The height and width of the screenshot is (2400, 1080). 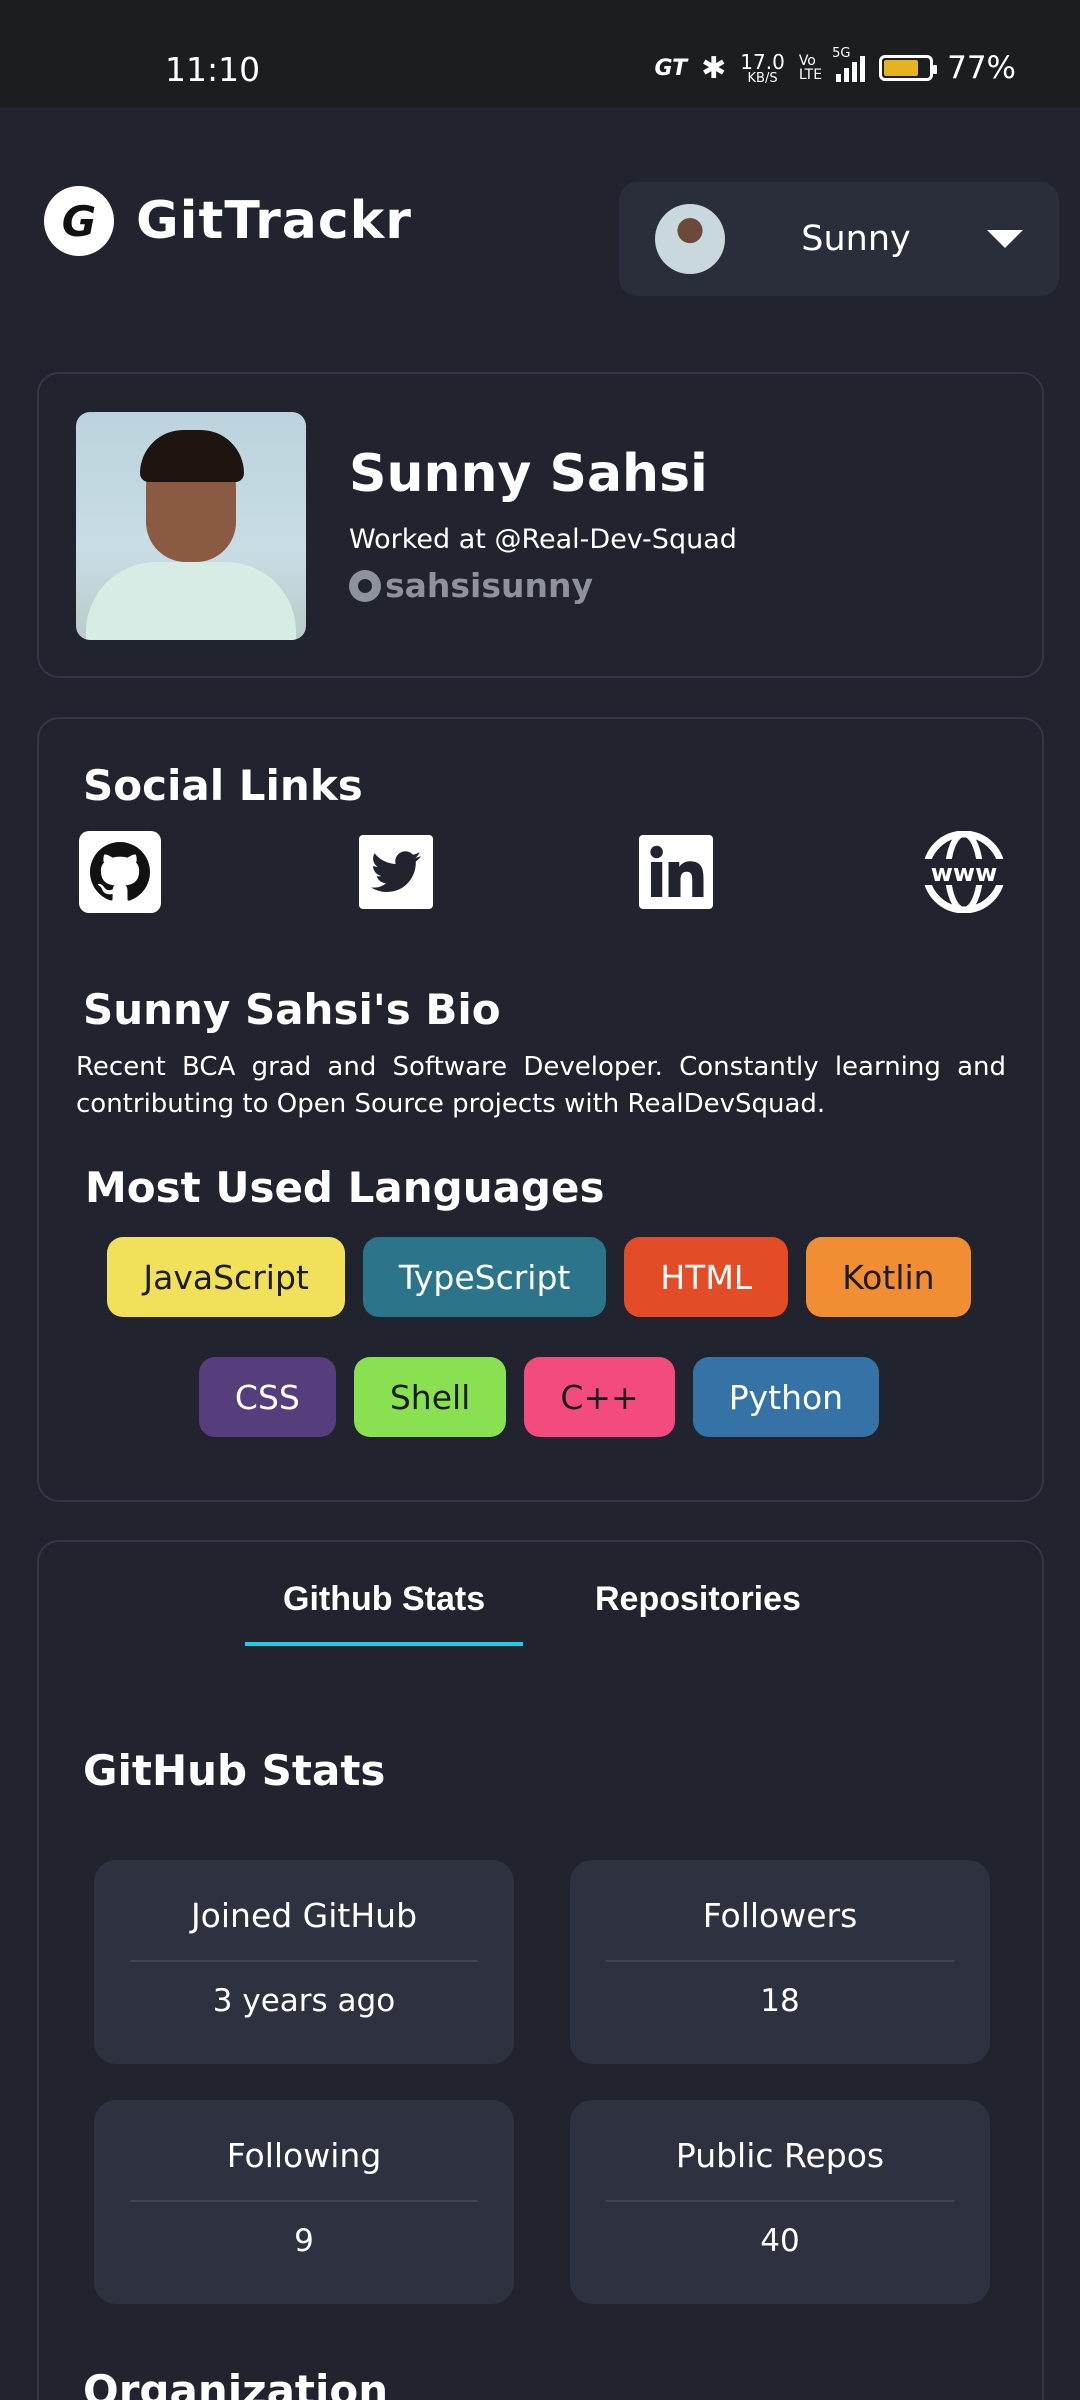 What do you see at coordinates (888, 1277) in the screenshot?
I see `language-chip: Kotlin` at bounding box center [888, 1277].